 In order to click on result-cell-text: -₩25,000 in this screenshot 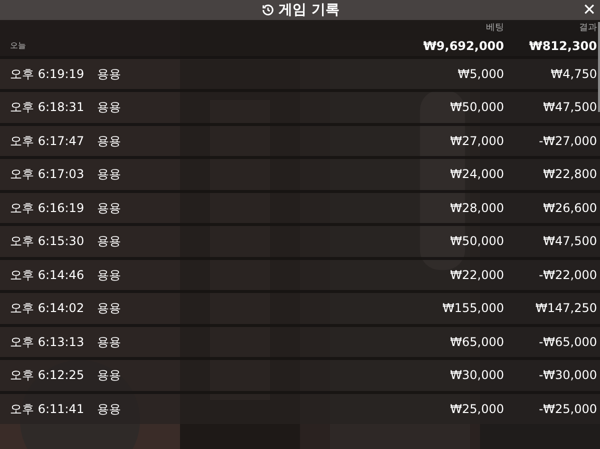, I will do `click(567, 409)`.